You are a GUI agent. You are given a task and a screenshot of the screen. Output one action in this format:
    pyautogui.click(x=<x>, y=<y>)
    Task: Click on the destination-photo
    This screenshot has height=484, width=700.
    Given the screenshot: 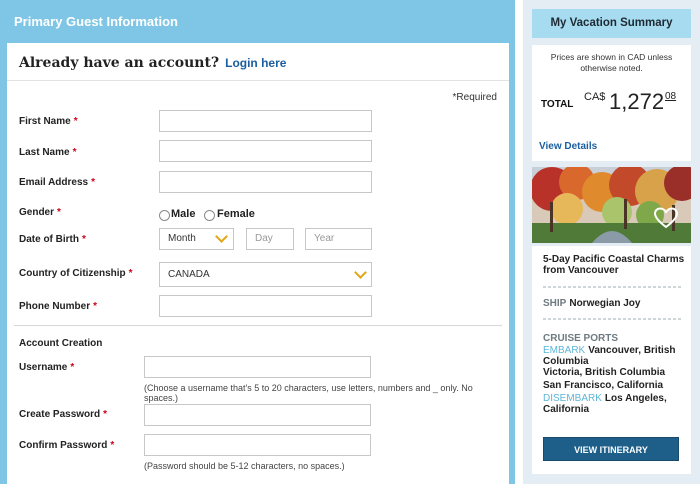 What is the action you would take?
    pyautogui.click(x=611, y=205)
    